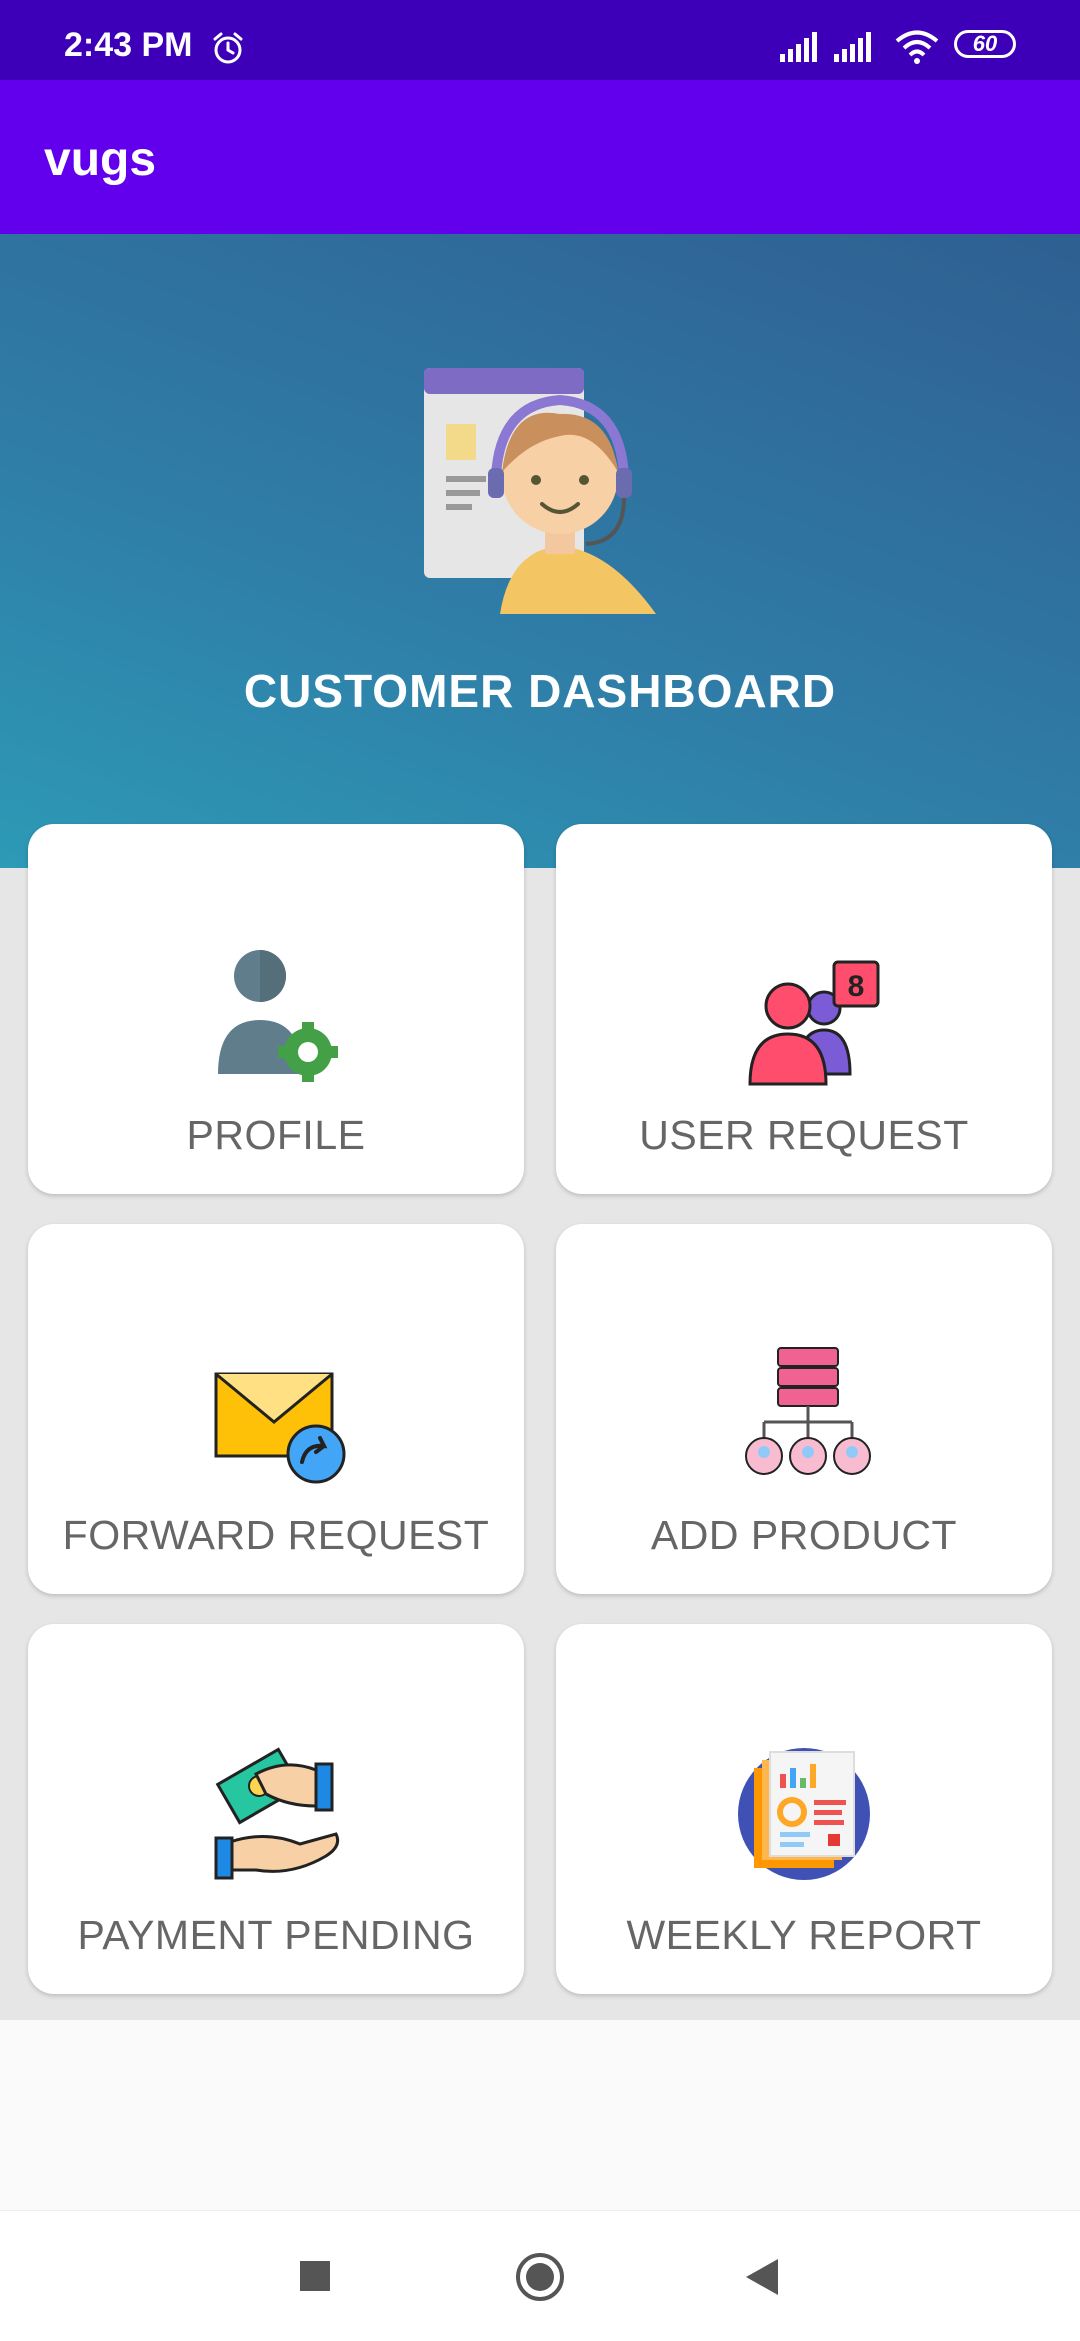 This screenshot has width=1080, height=2341. What do you see at coordinates (276, 1135) in the screenshot?
I see `card-label: PROFILE` at bounding box center [276, 1135].